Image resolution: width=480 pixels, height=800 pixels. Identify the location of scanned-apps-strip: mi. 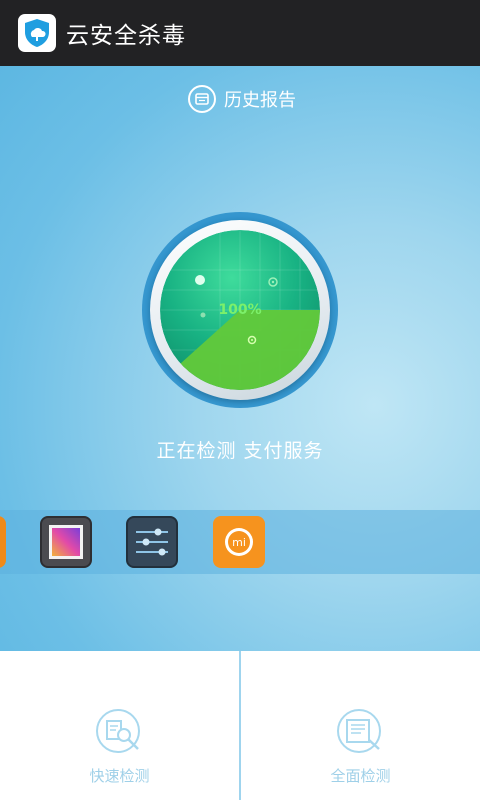
(240, 542).